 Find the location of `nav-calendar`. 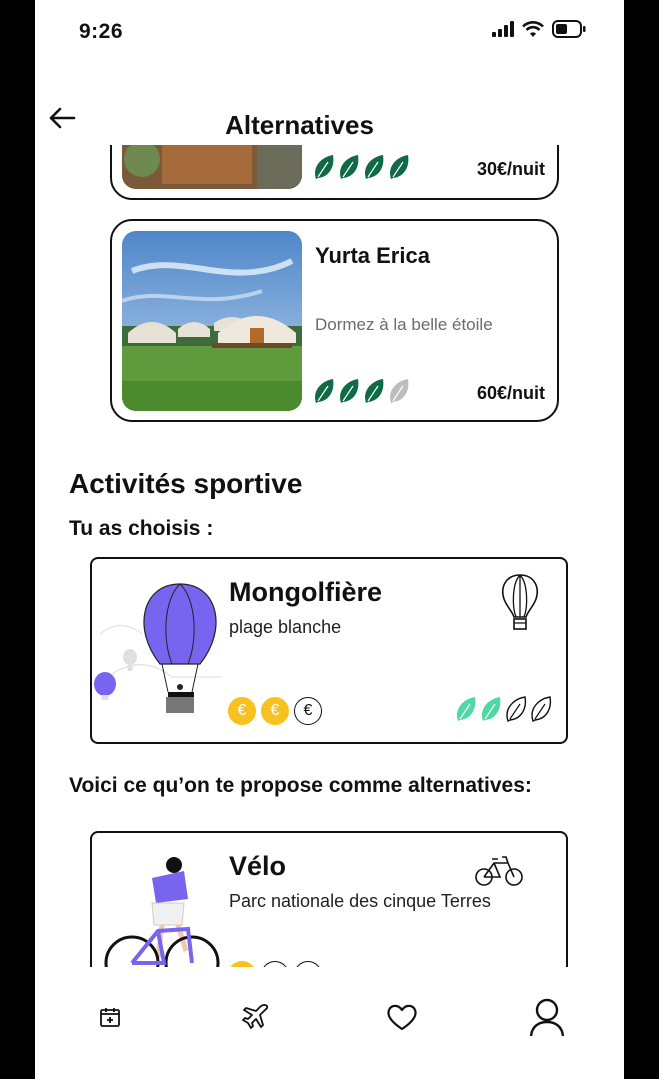

nav-calendar is located at coordinates (110, 1017).